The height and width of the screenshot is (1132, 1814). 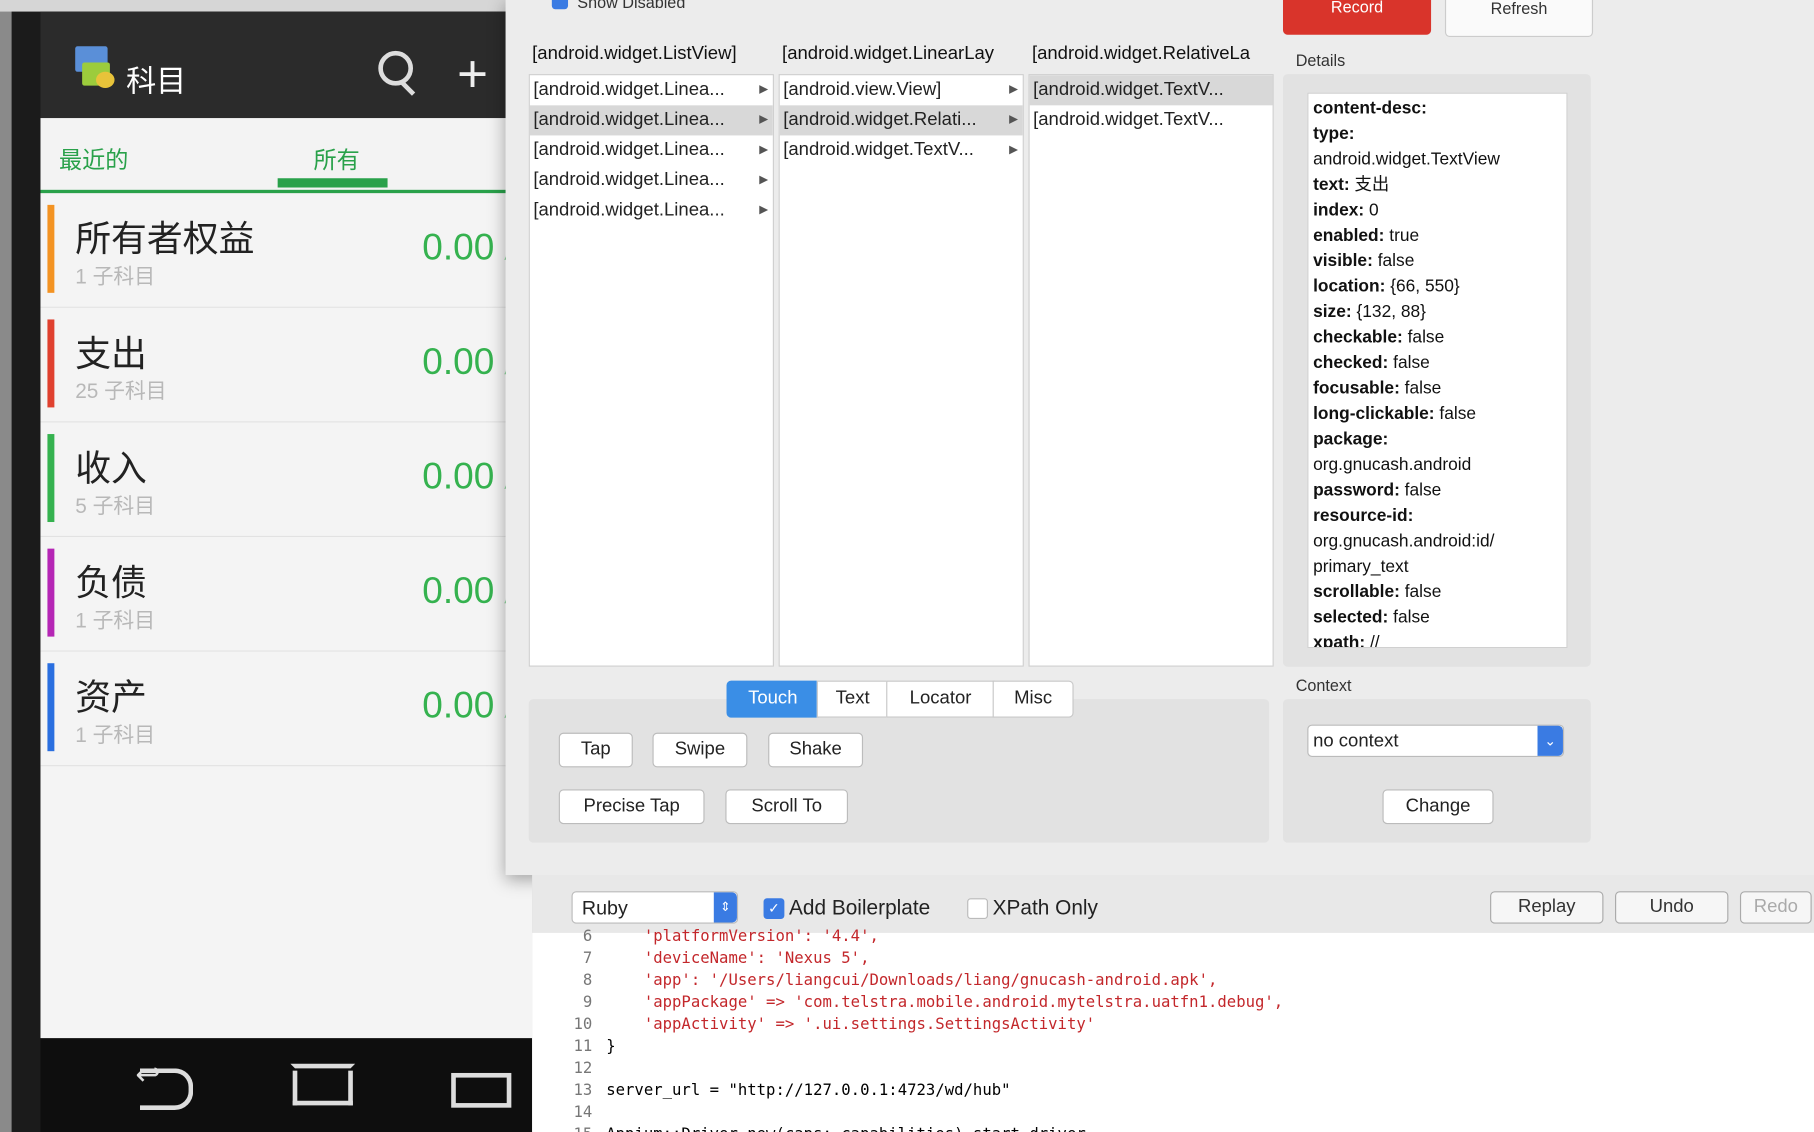 I want to click on add-boilerplate-checkbox: ✓, so click(x=774, y=909).